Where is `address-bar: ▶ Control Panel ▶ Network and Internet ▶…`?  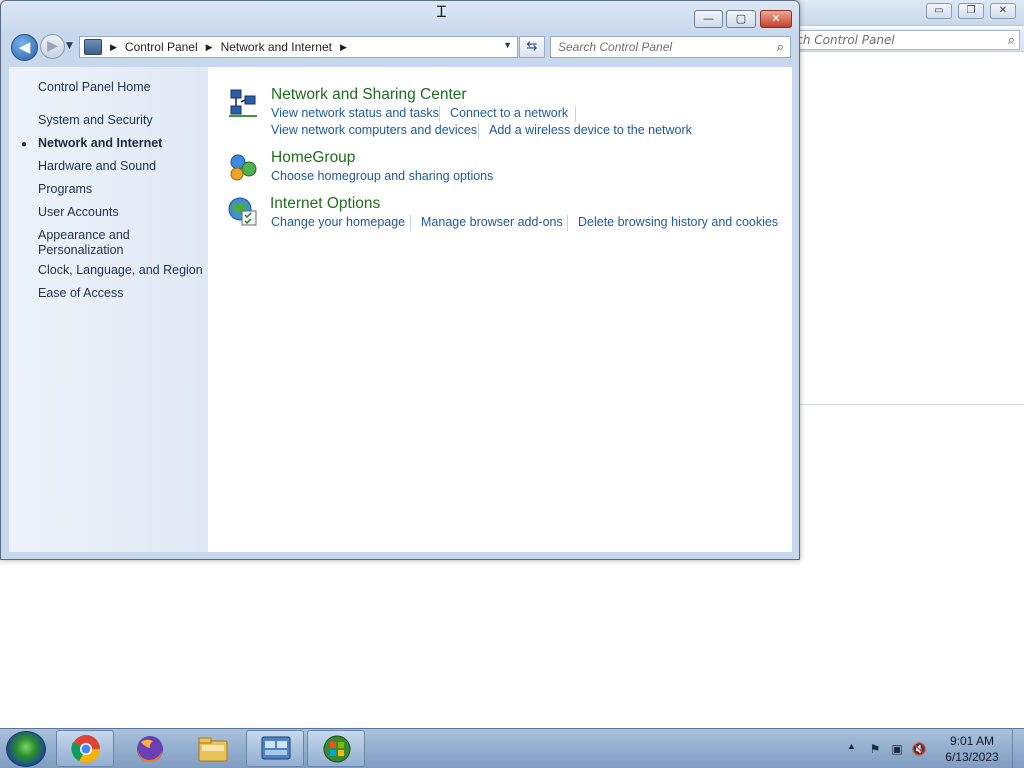
address-bar: ▶ Control Panel ▶ Network and Internet ▶… is located at coordinates (298, 47).